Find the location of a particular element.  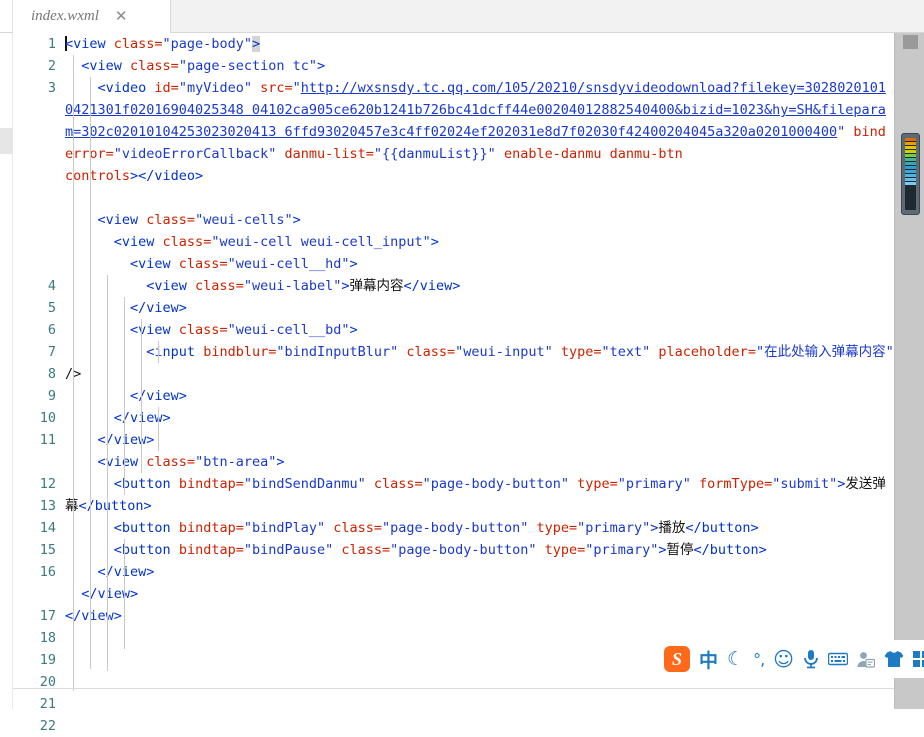

ime-toolbar: S 中 ☾ °, ☺ is located at coordinates (792, 659).